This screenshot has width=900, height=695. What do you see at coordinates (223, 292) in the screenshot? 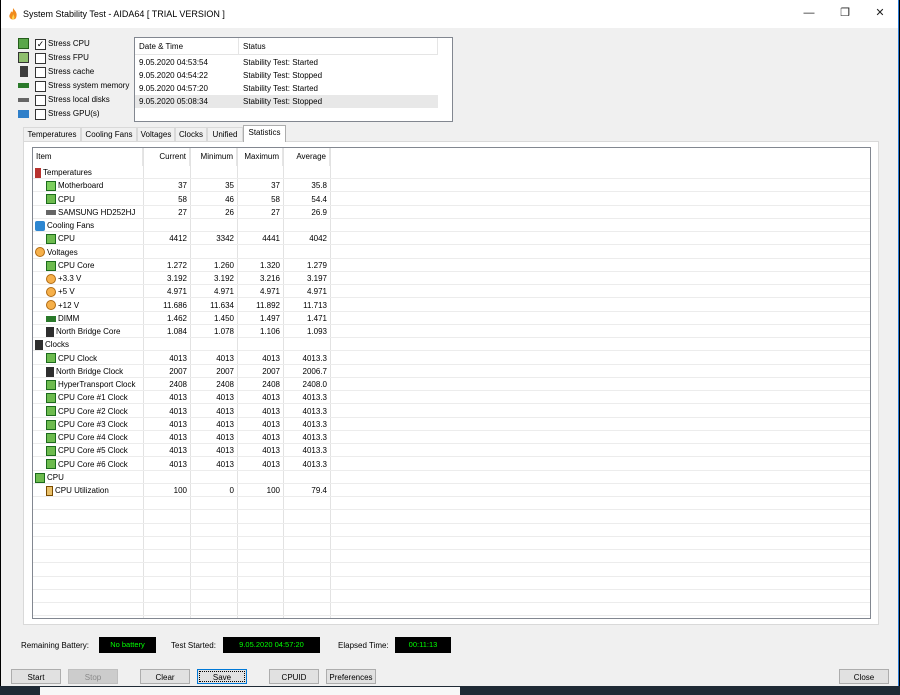
I see `minimum-cell: 4.971` at bounding box center [223, 292].